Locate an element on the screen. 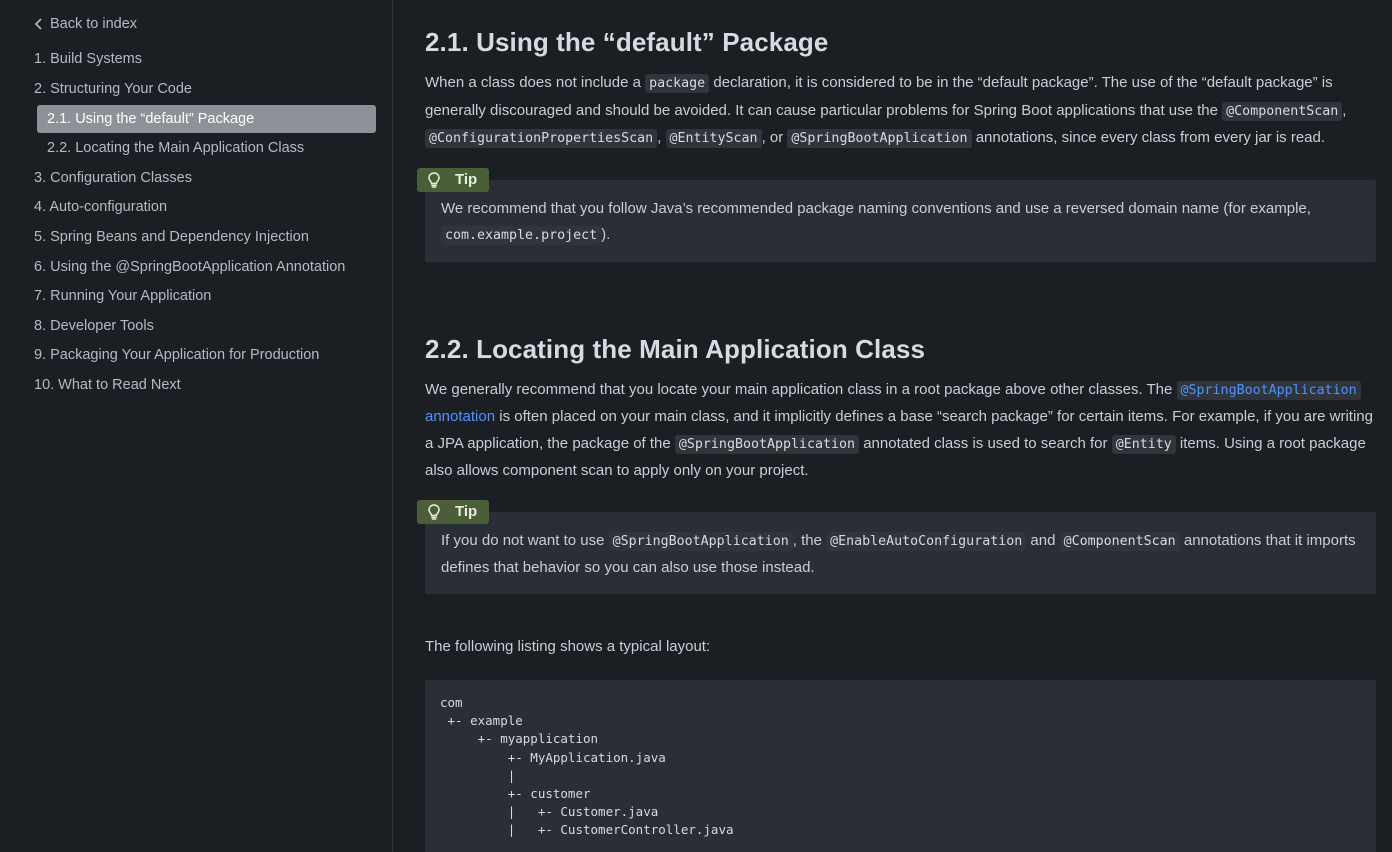 This screenshot has width=1392, height=852. text: If you do not want to use is located at coordinates (525, 540).